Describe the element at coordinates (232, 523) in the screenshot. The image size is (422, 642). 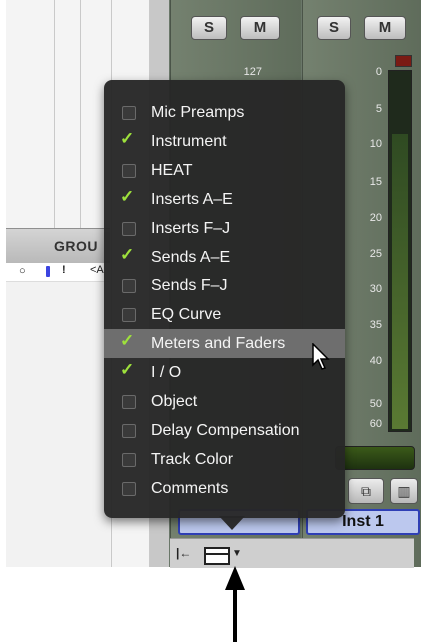
I see `menu-pointer` at that location.